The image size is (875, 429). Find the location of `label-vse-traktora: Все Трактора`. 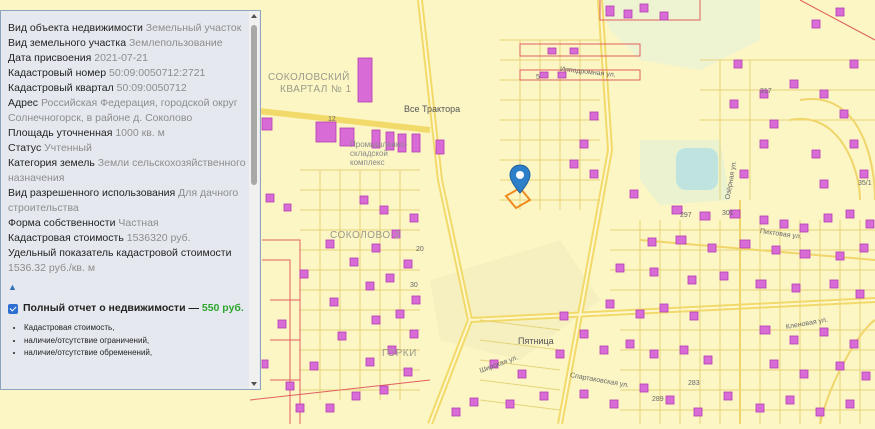

label-vse-traktora: Все Трактора is located at coordinates (432, 109).